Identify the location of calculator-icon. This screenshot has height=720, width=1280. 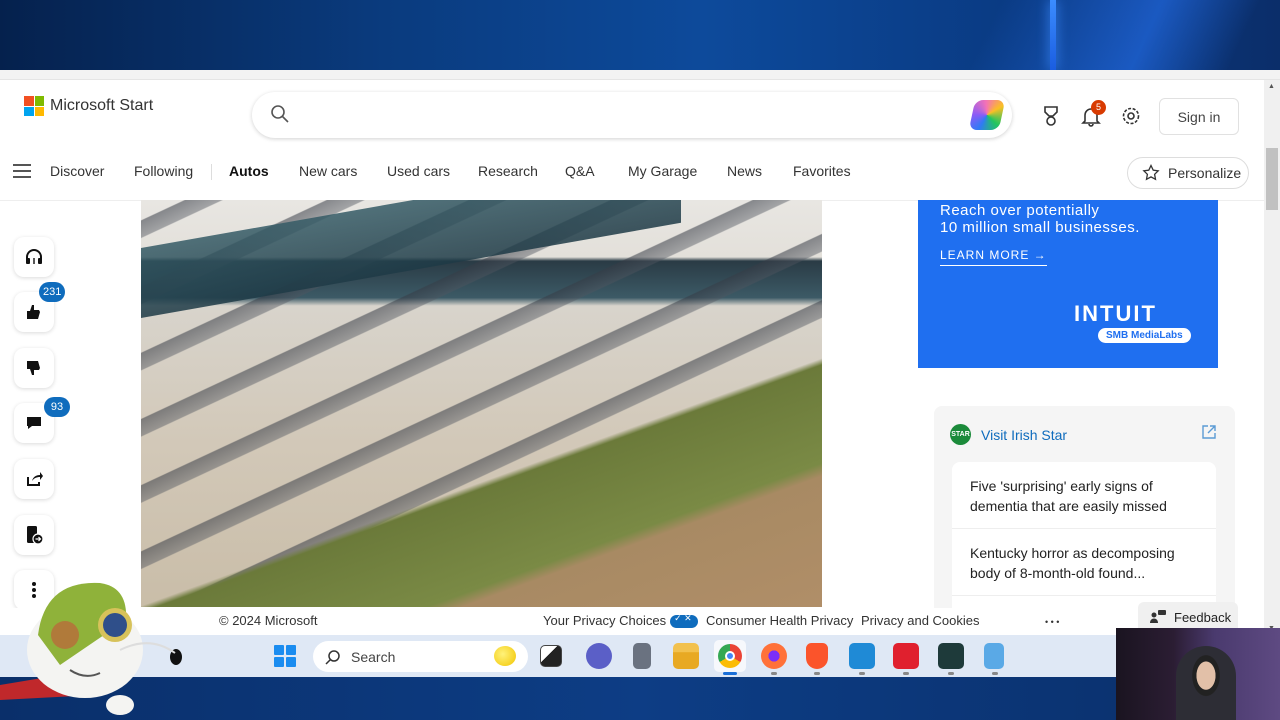
(642, 656).